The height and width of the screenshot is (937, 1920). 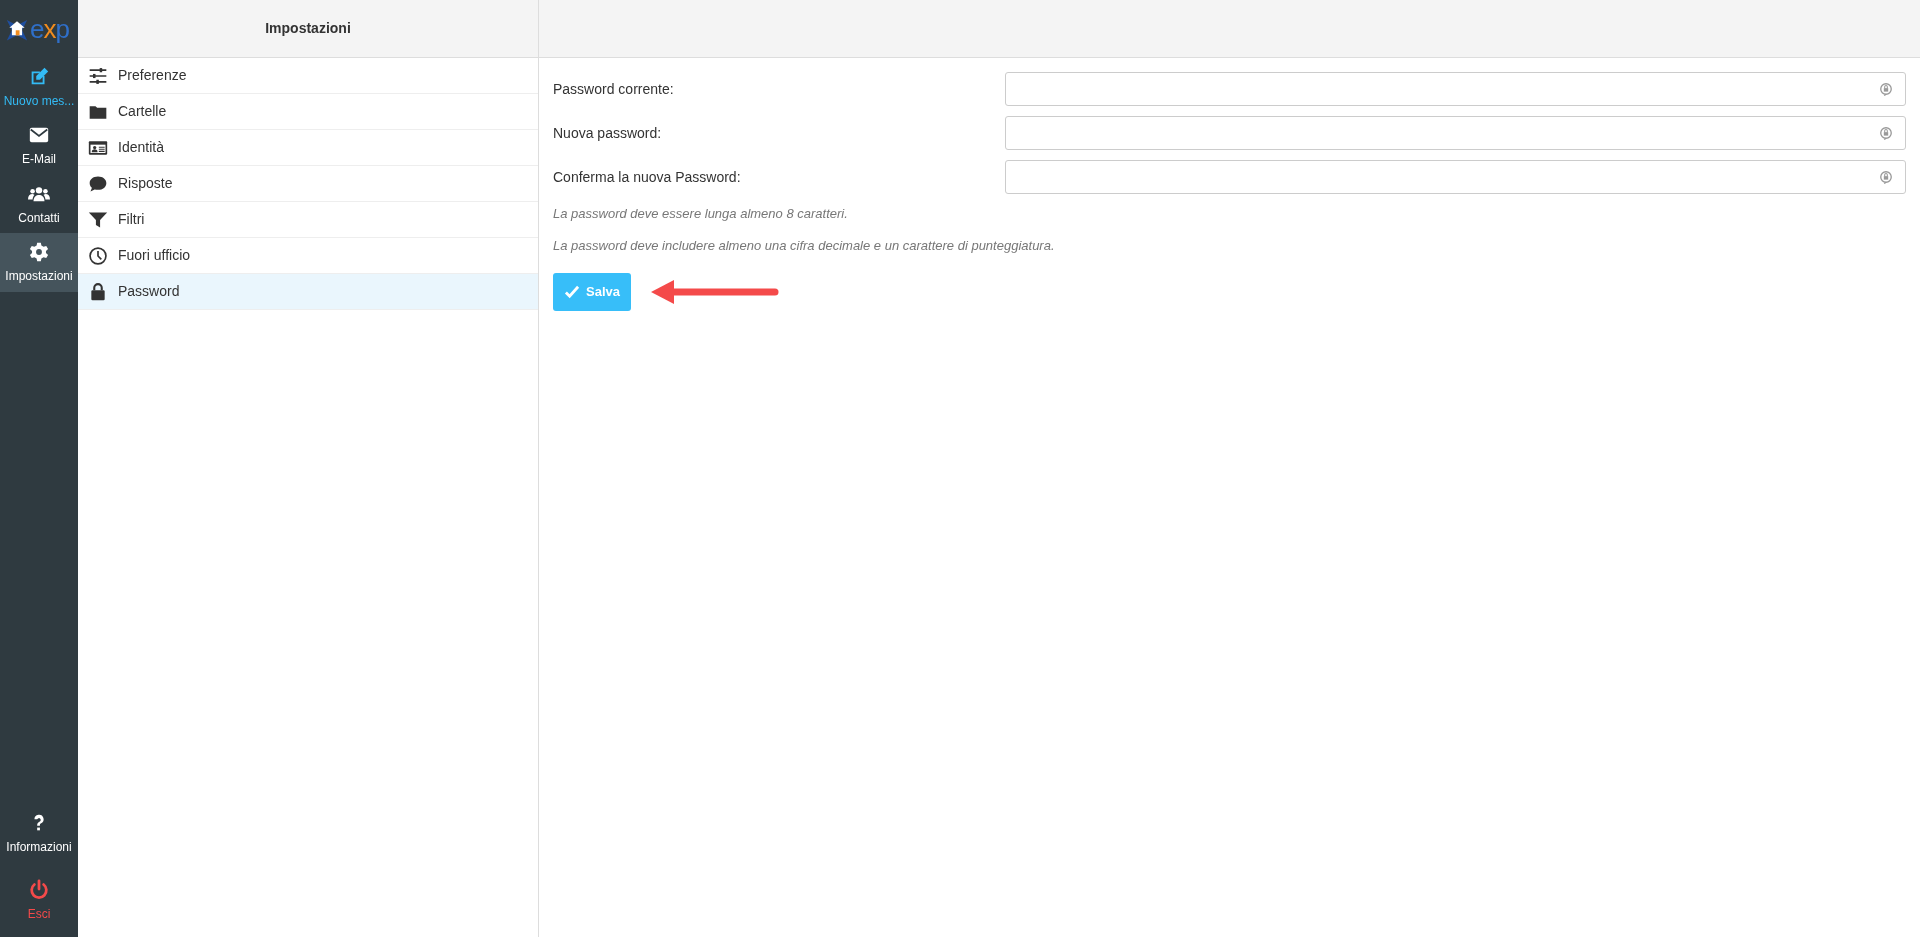 What do you see at coordinates (308, 112) in the screenshot?
I see `settings-item: Cartelle` at bounding box center [308, 112].